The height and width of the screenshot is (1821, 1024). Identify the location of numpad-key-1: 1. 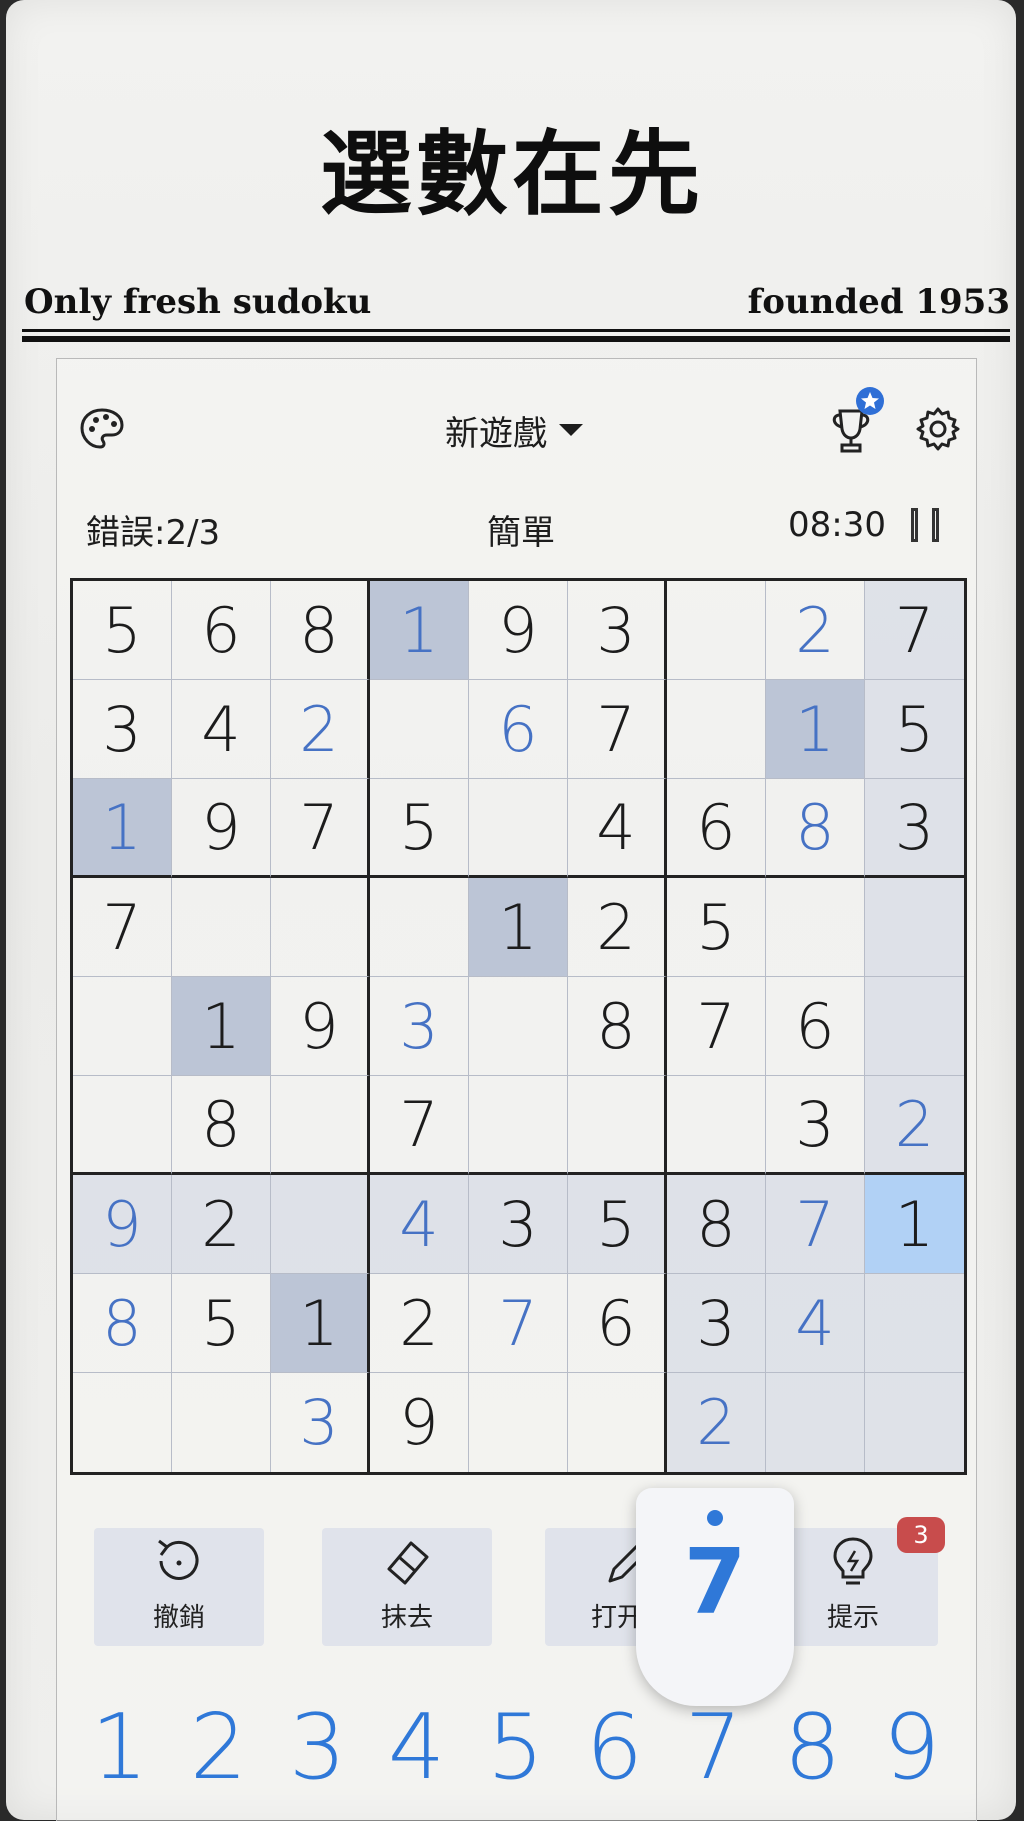
(119, 1748).